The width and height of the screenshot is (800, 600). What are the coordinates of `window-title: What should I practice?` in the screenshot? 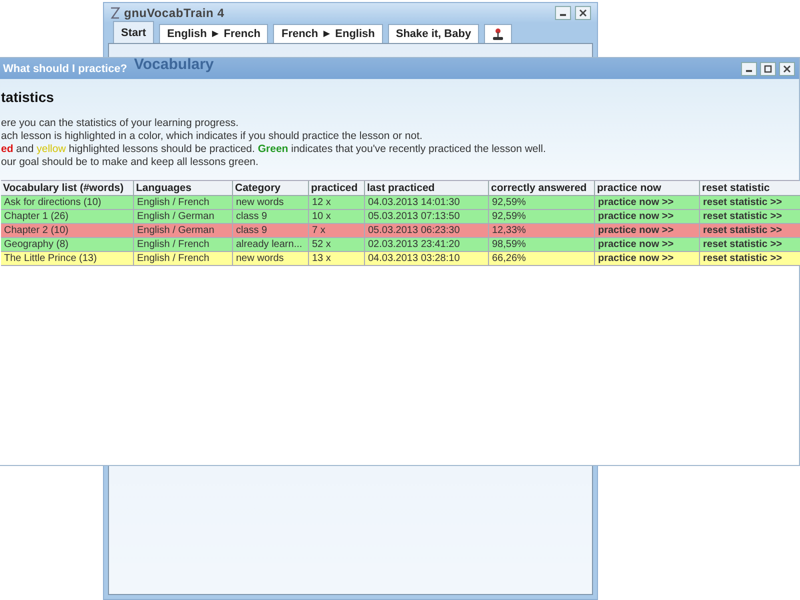 It's located at (65, 68).